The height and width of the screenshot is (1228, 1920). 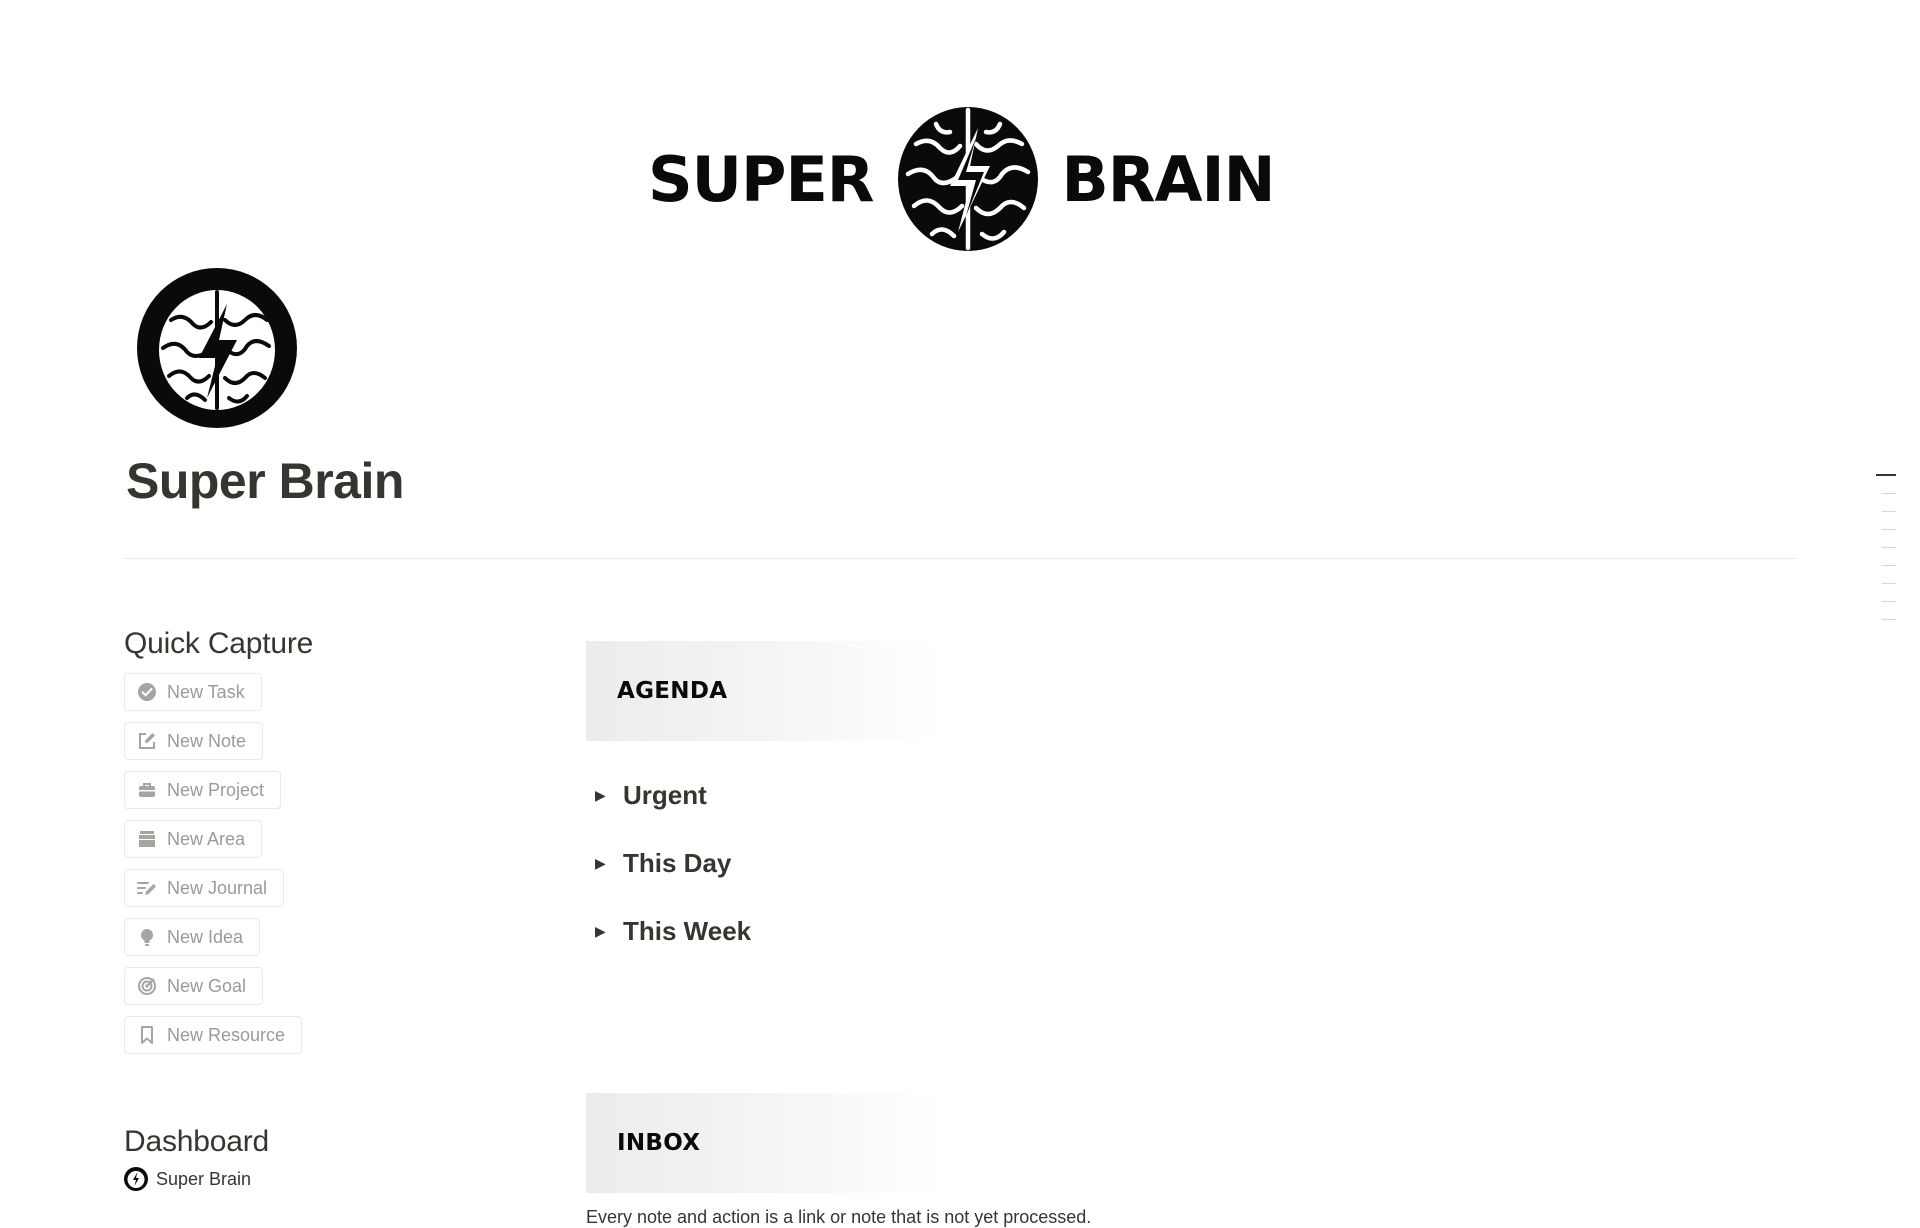 I want to click on new-resource-button: New Resource, so click(x=213, y=1035).